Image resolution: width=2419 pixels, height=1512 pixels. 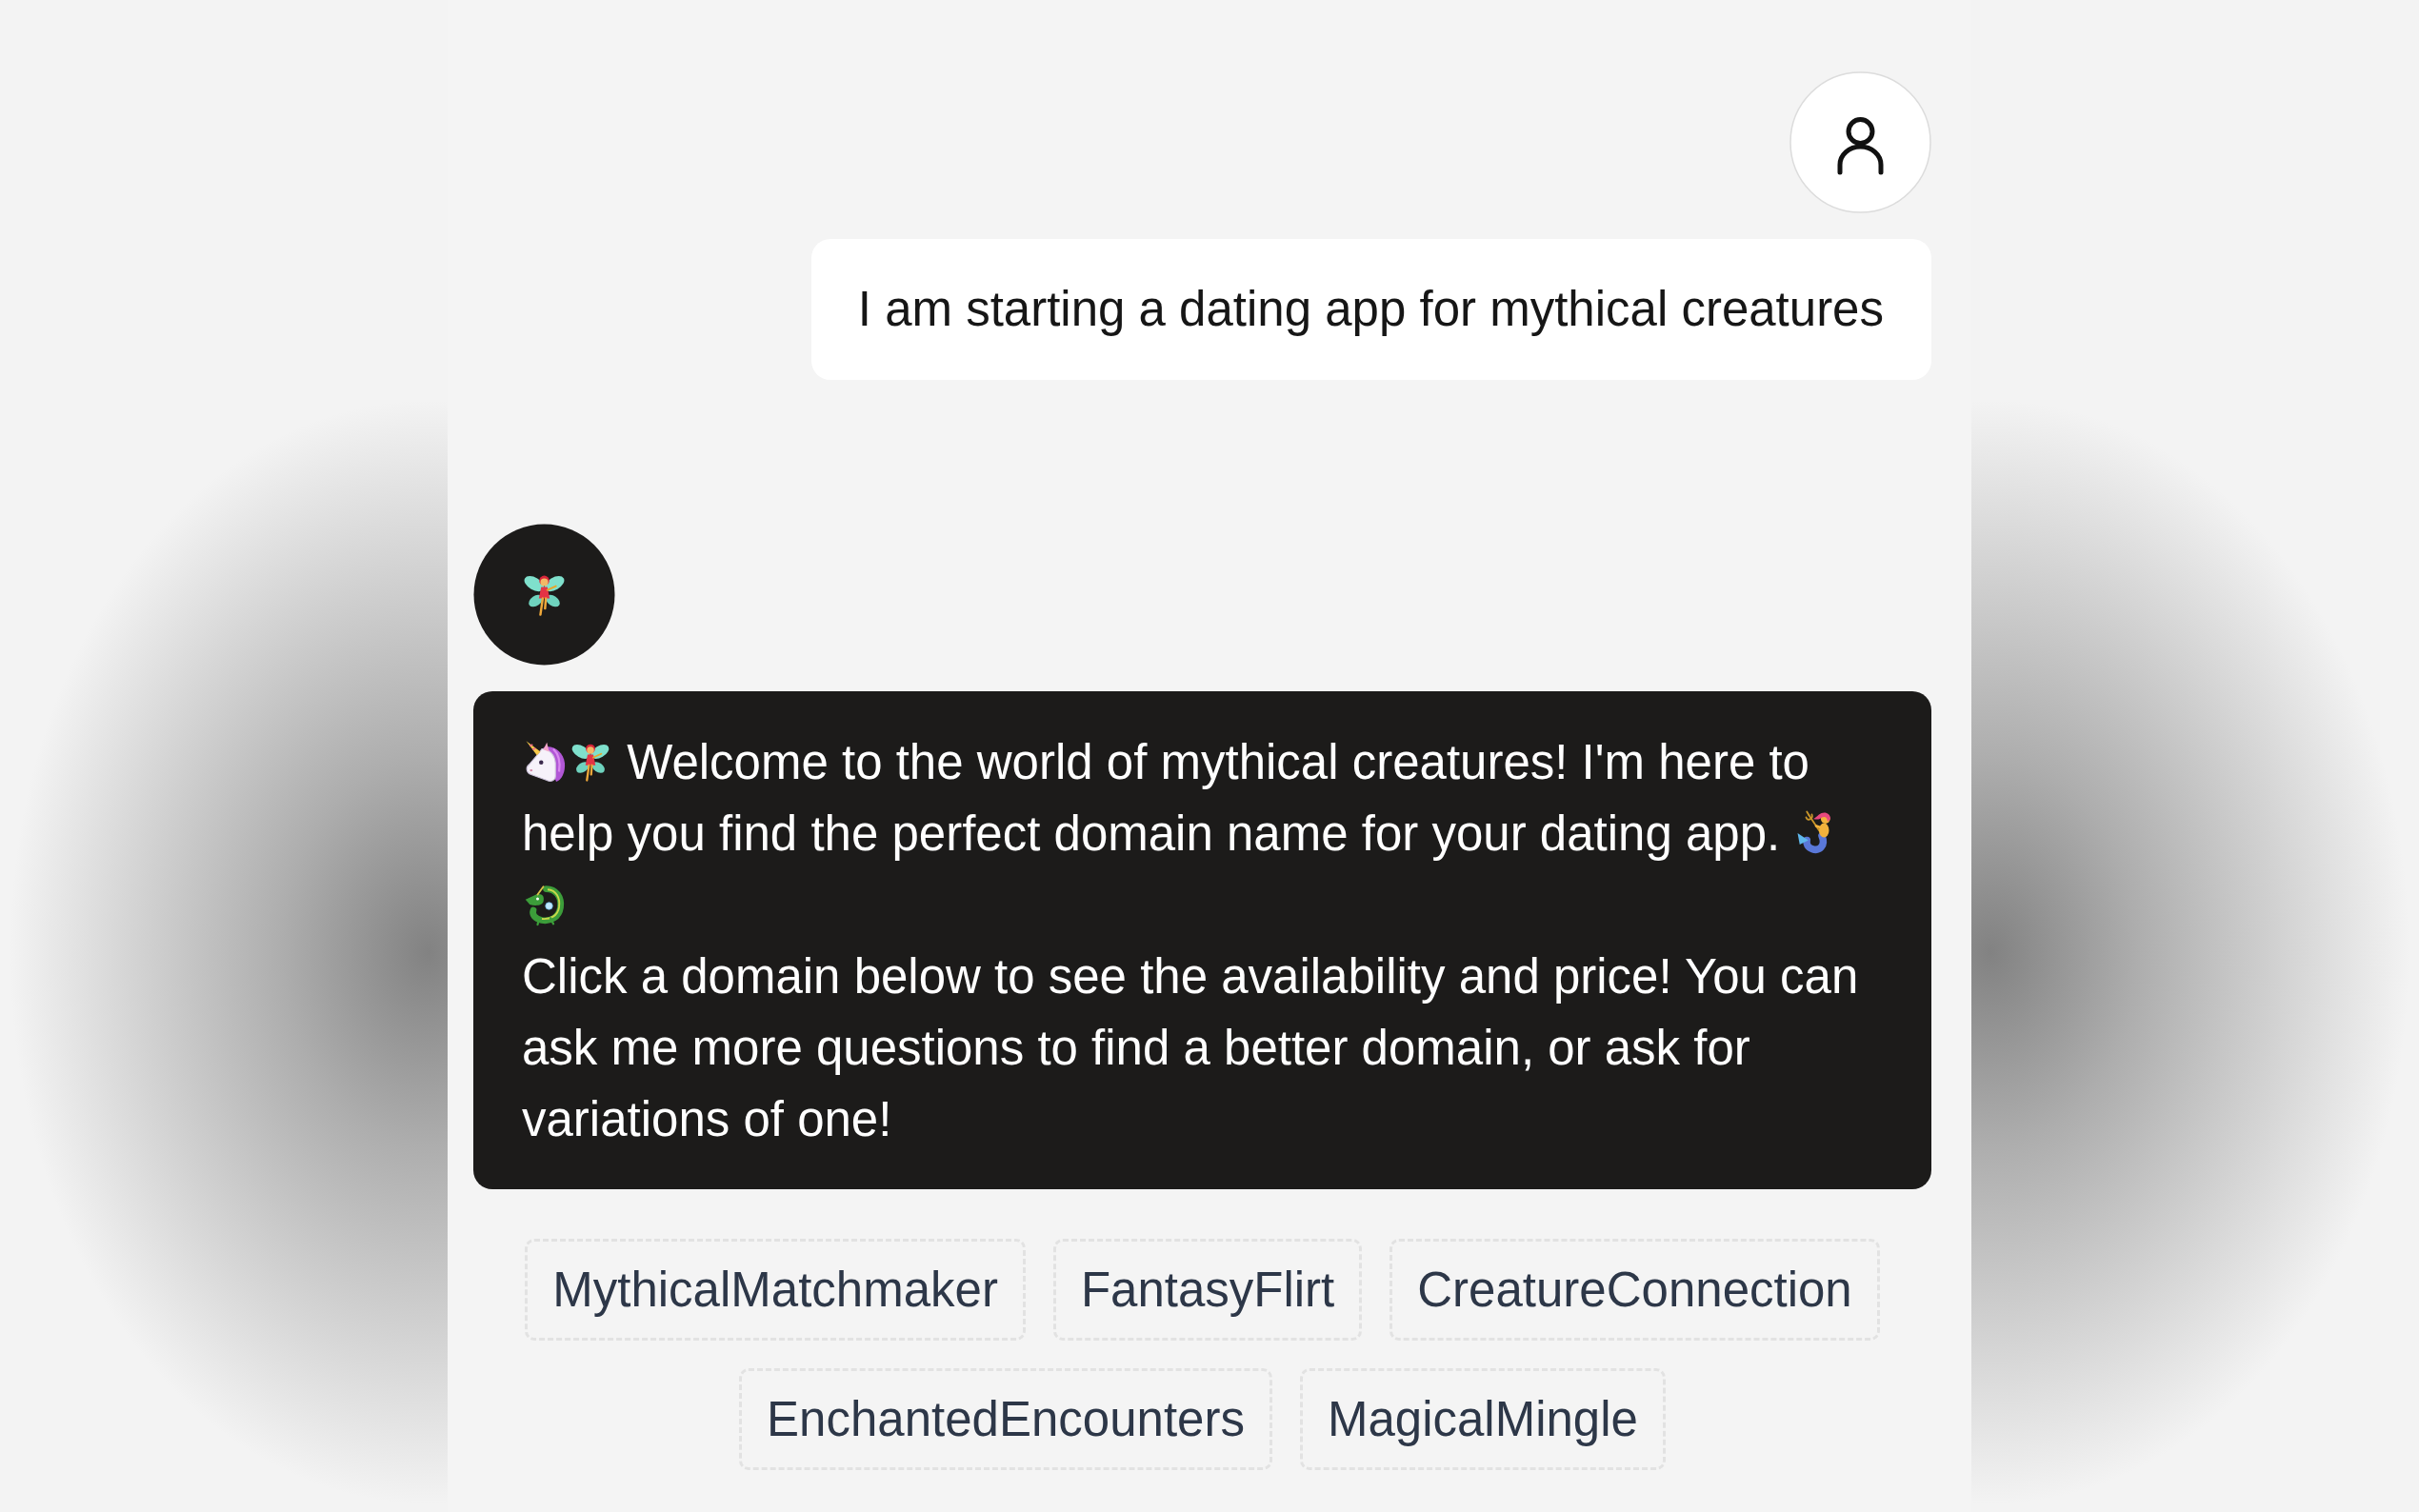 I want to click on user-message-text: I am starting a dating app for mythical creatures, so click(x=1370, y=309).